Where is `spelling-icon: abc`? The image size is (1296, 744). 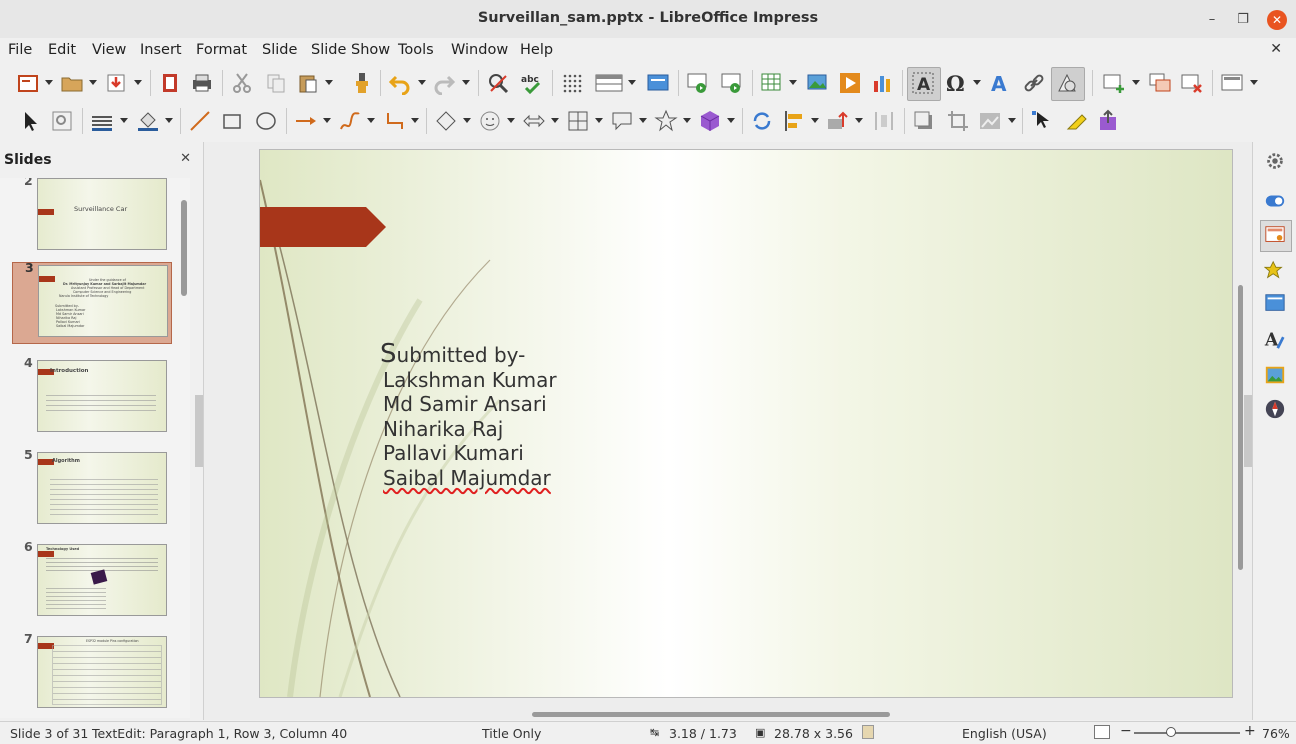 spelling-icon: abc is located at coordinates (532, 83).